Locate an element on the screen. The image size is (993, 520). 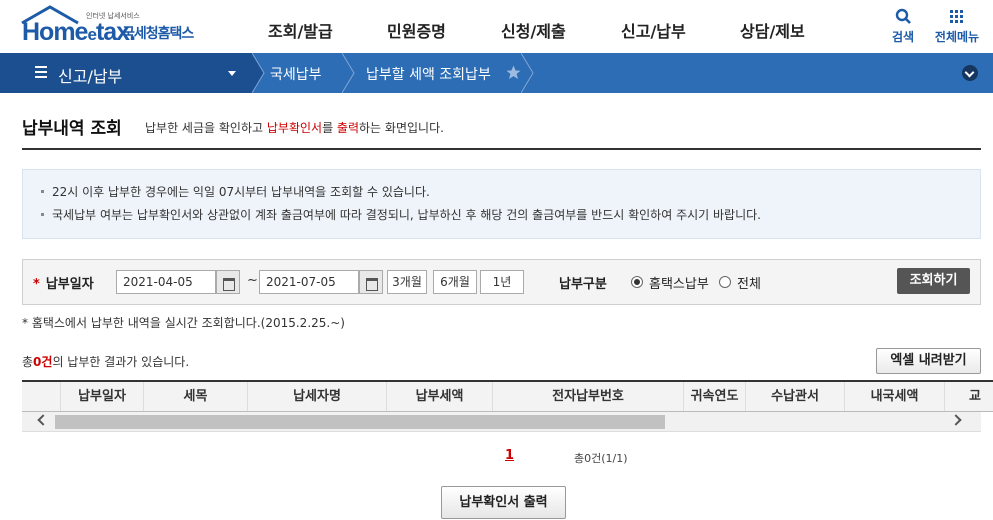
radio-all is located at coordinates (725, 282).